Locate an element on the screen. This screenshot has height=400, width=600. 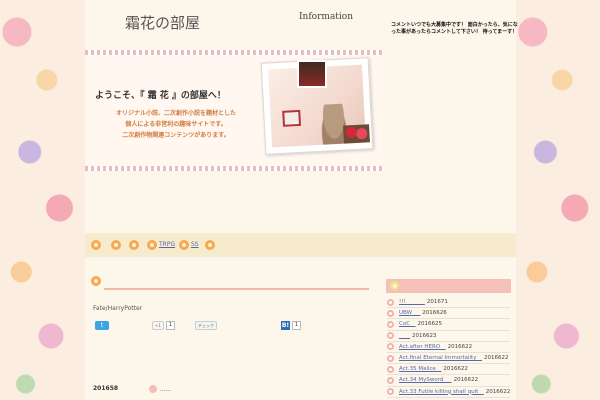
nav-item-ss: SS is located at coordinates (189, 244).